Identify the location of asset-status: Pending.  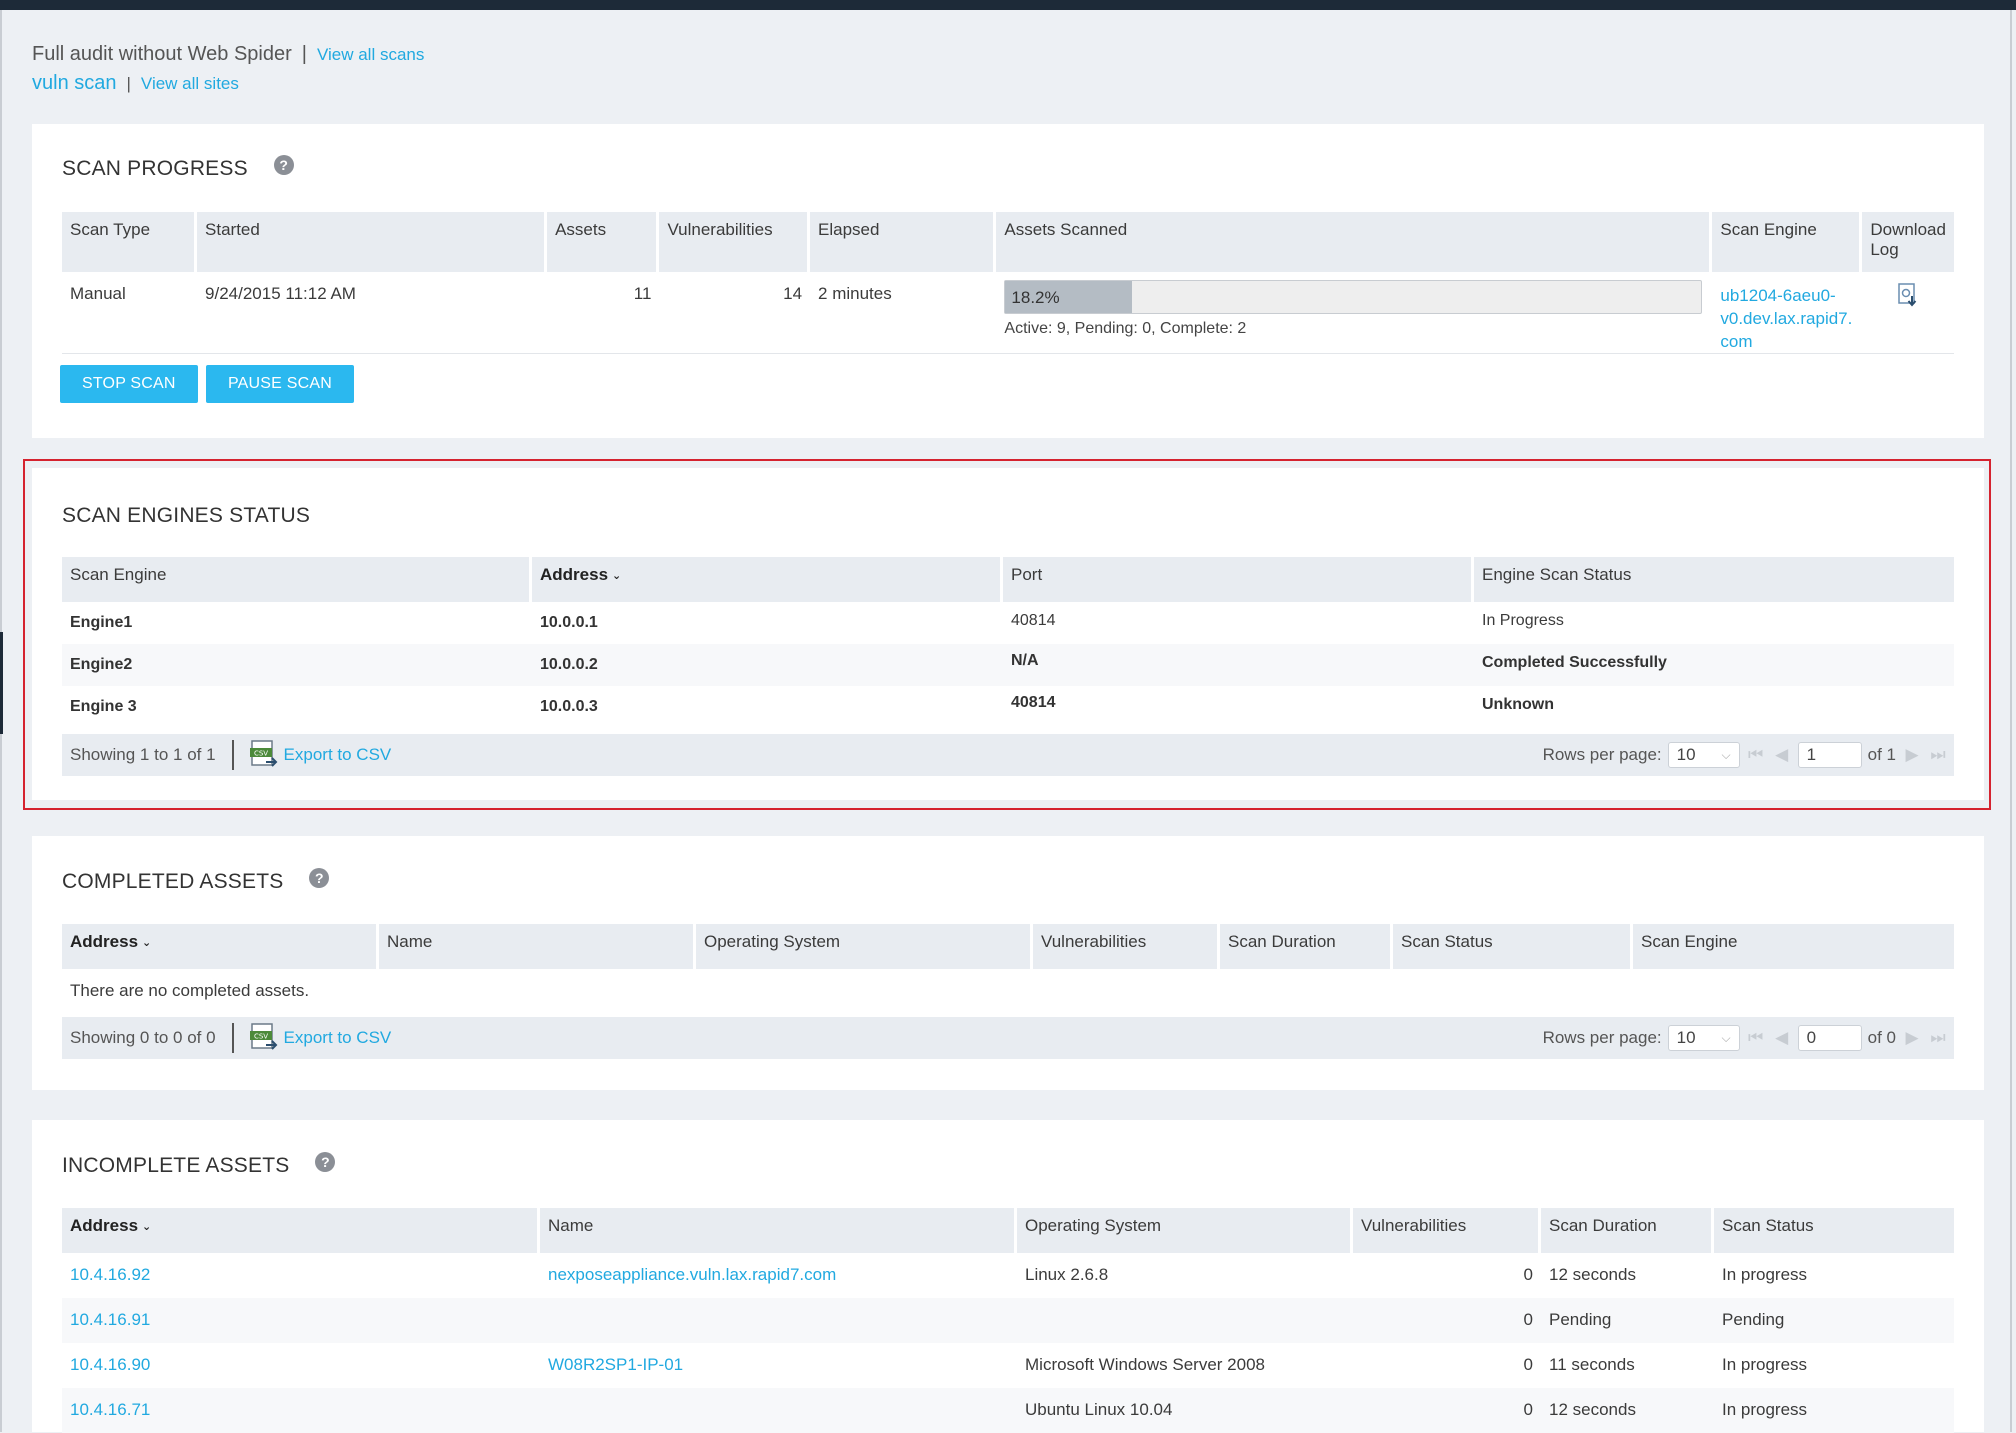
(1834, 1320).